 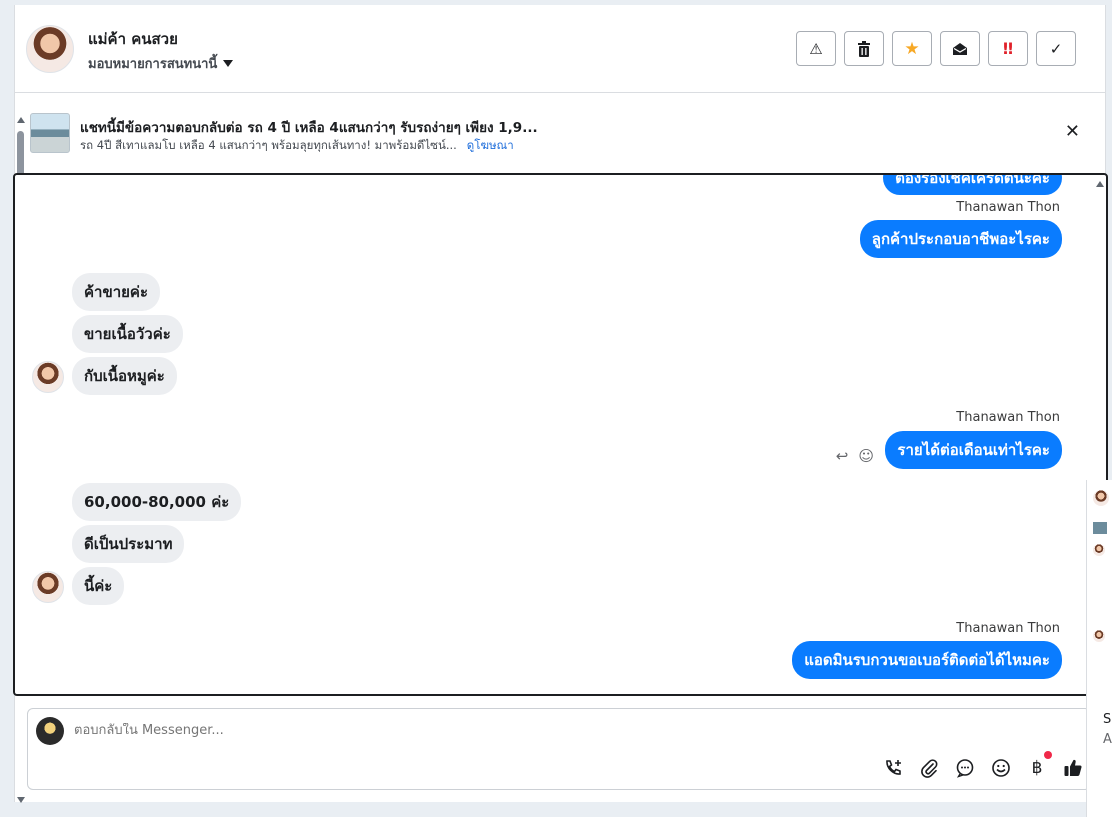 I want to click on mark-unread-button, so click(x=960, y=48).